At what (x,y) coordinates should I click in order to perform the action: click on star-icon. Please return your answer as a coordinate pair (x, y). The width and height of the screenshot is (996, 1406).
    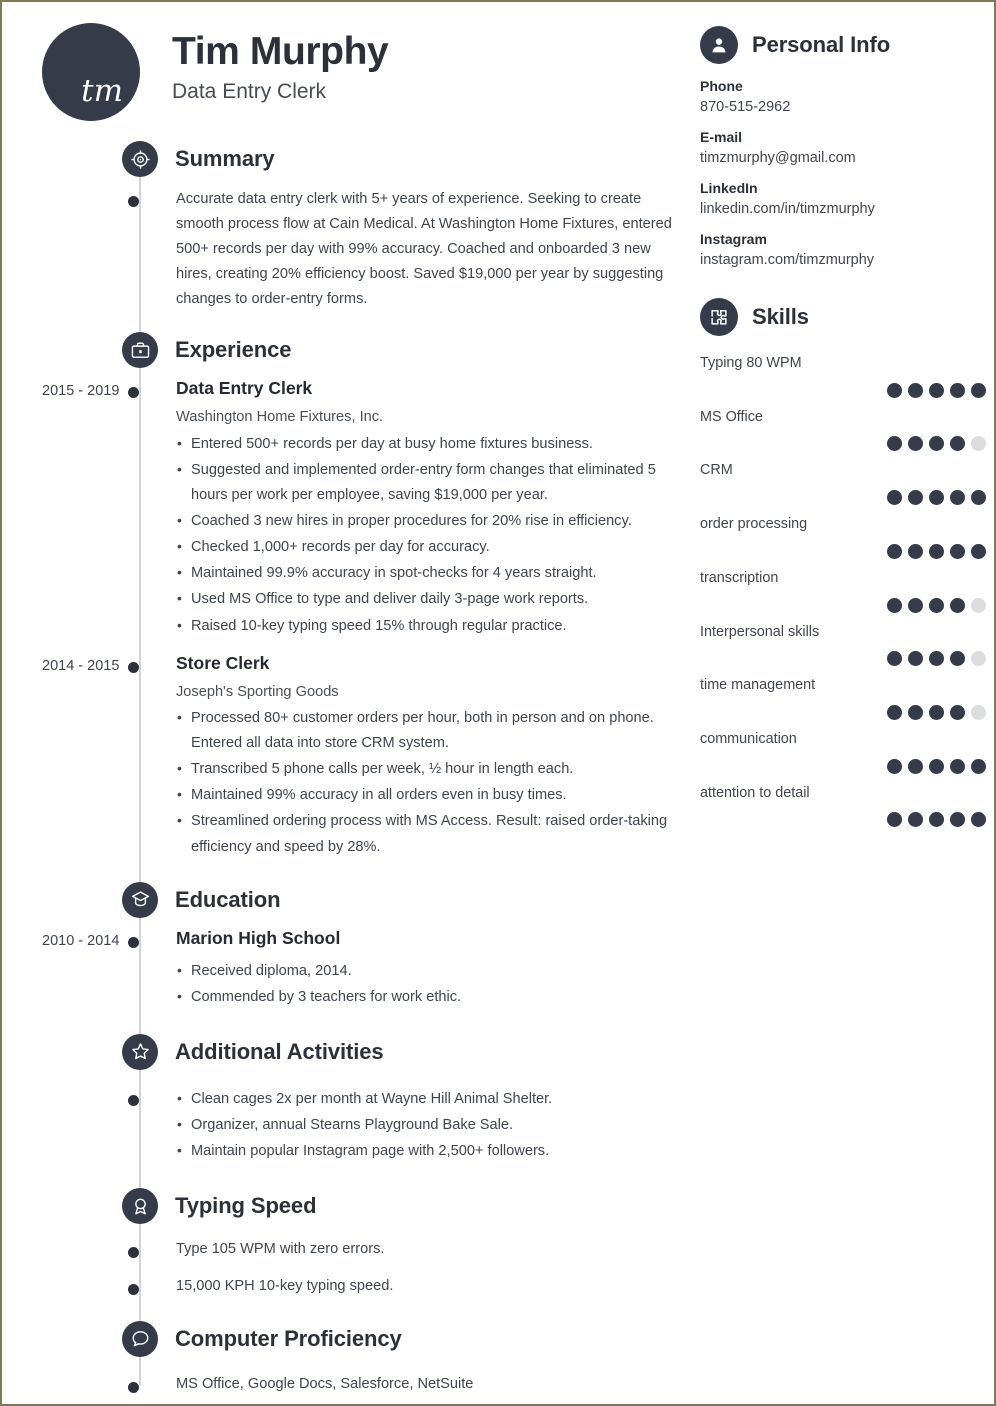
    Looking at the image, I should click on (140, 1051).